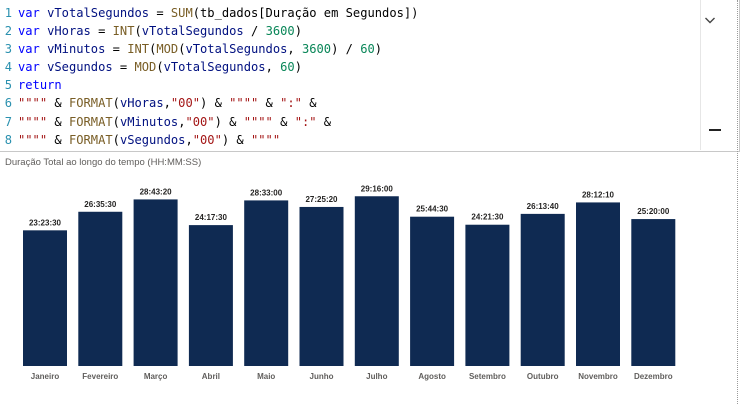 This screenshot has width=746, height=404. Describe the element at coordinates (305, 121) in the screenshot. I see `code-token: ":"` at that location.